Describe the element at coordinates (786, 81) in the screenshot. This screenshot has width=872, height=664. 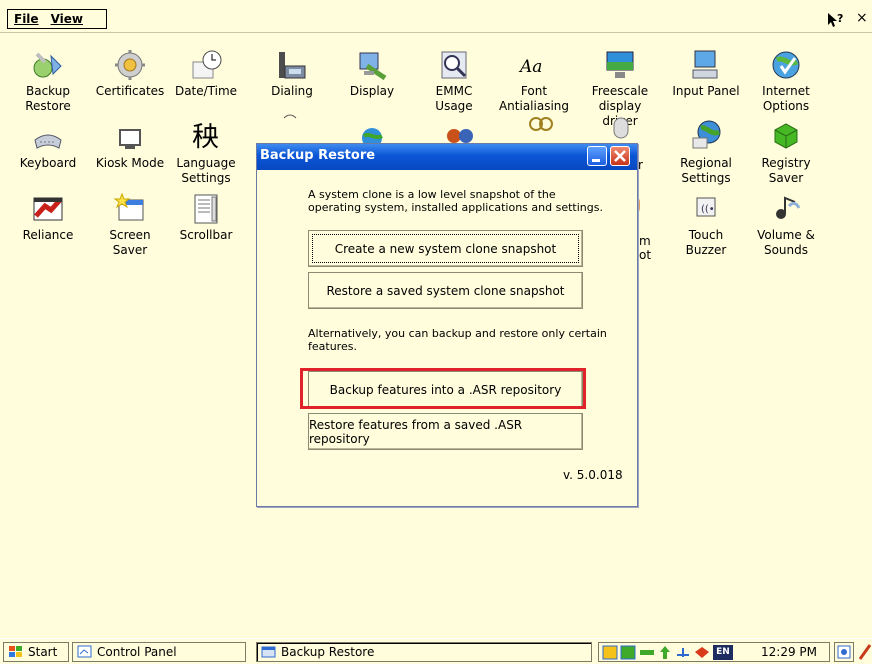
I see `cp-item-internet-options: Internet Options` at that location.